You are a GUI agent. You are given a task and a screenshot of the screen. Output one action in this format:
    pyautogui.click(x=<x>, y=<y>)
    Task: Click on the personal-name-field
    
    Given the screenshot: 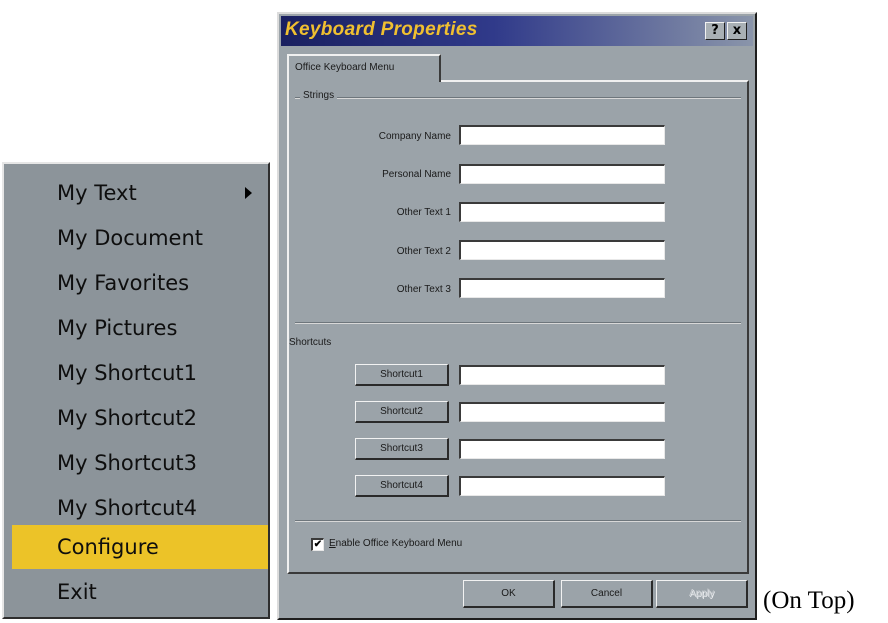 What is the action you would take?
    pyautogui.click(x=562, y=174)
    